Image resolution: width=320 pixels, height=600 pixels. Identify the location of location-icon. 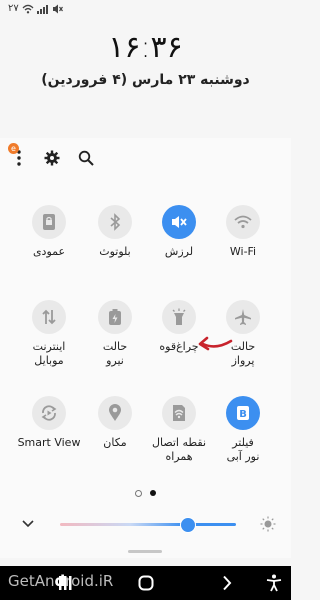
(115, 413).